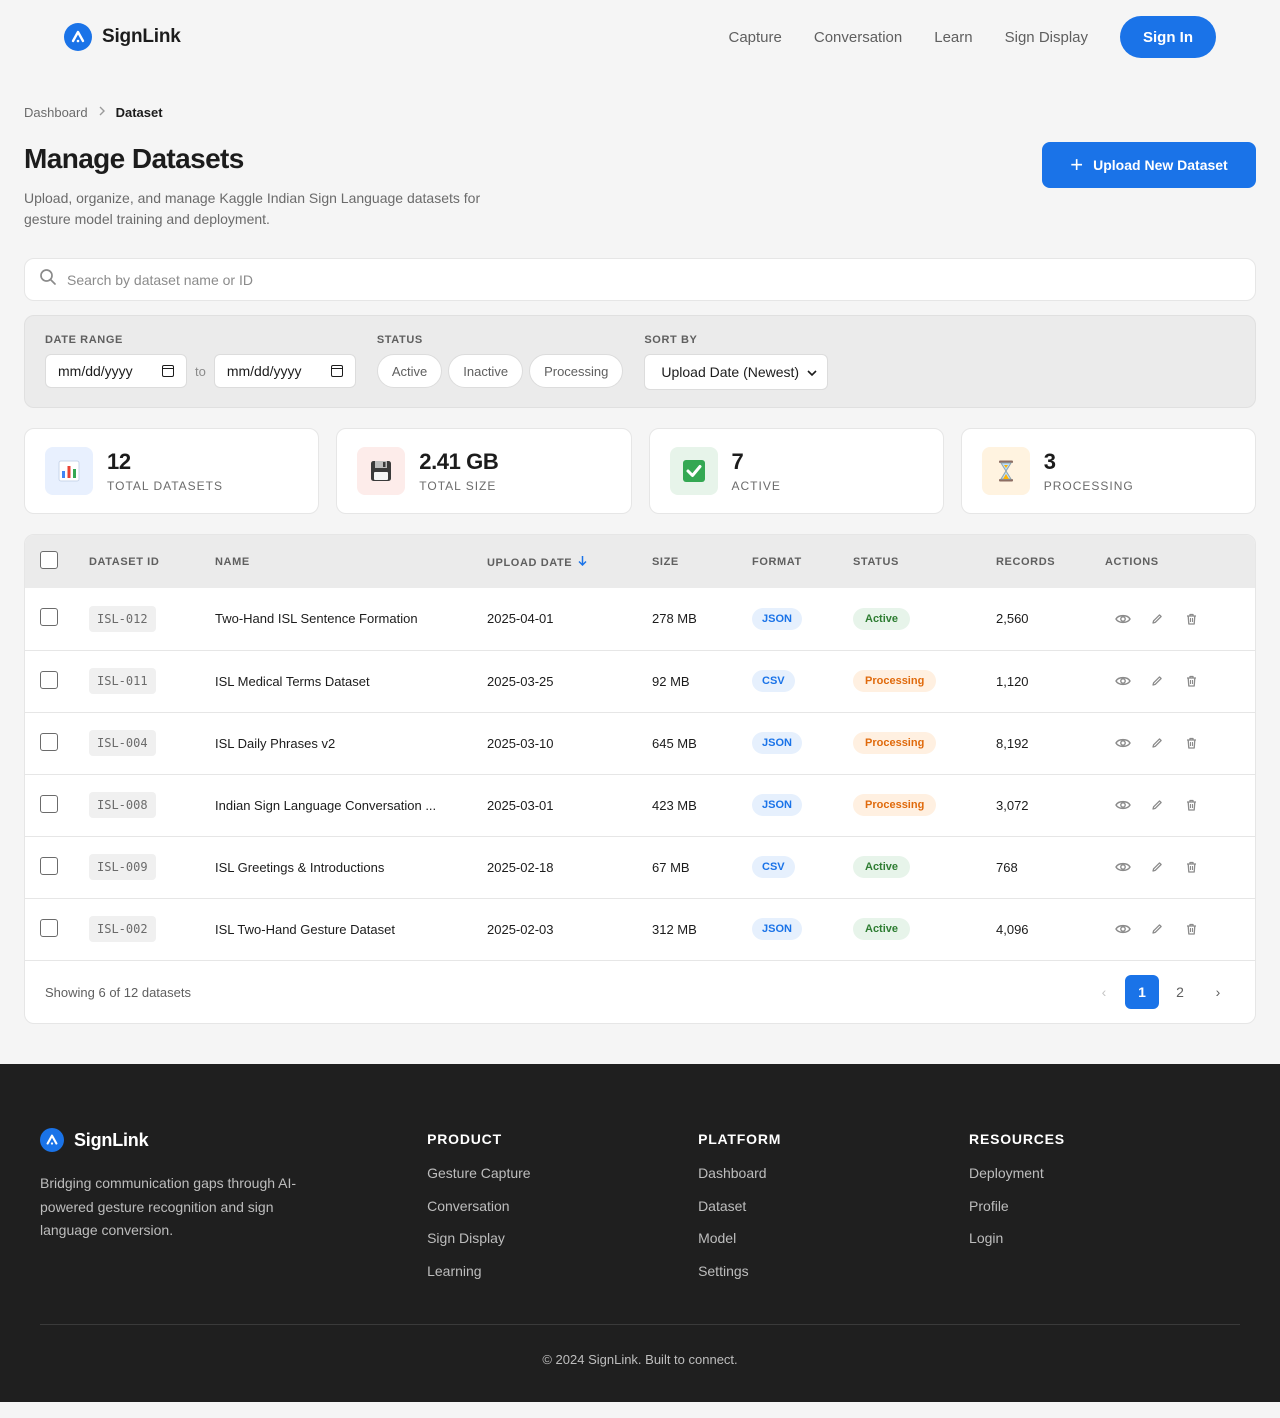  What do you see at coordinates (576, 371) in the screenshot?
I see `status-chip-processing: Processing` at bounding box center [576, 371].